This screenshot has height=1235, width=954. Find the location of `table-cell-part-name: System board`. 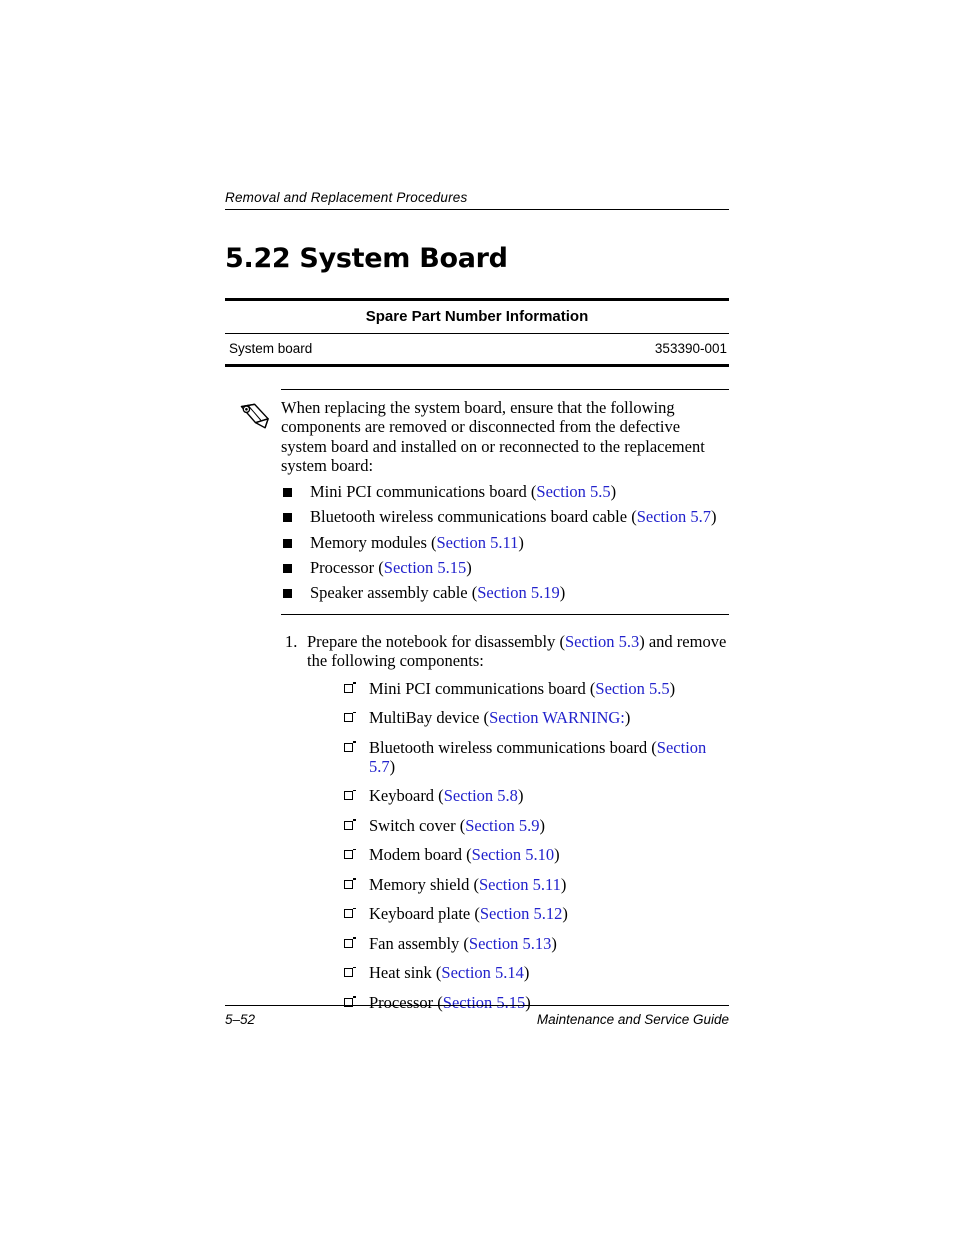

table-cell-part-name: System board is located at coordinates (271, 348).